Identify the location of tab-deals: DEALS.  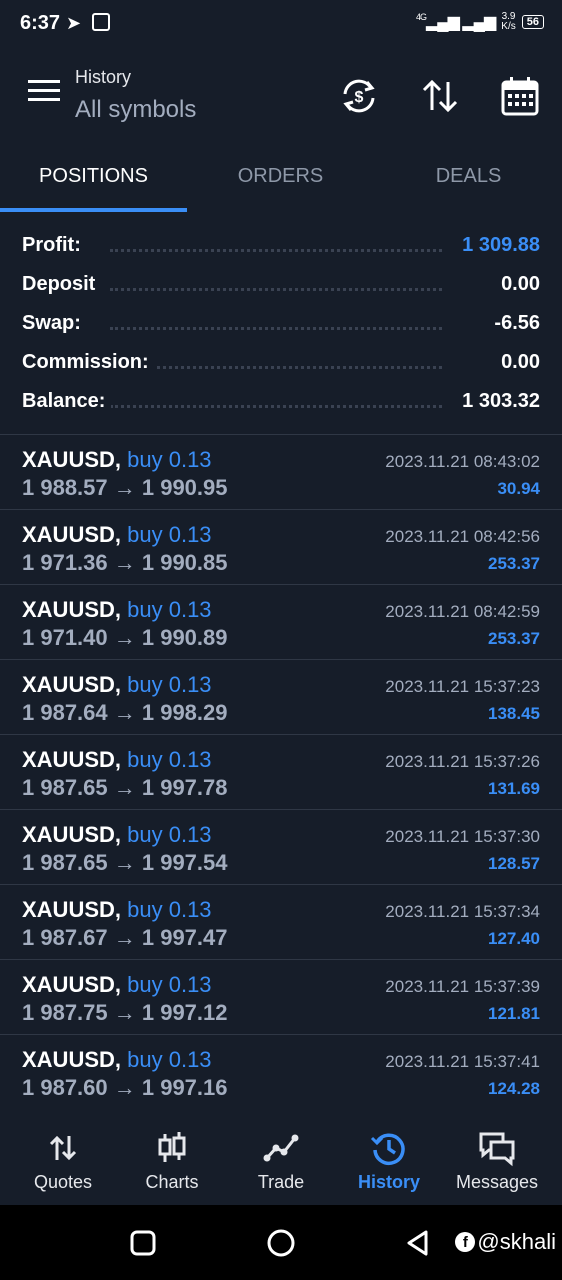
(468, 181).